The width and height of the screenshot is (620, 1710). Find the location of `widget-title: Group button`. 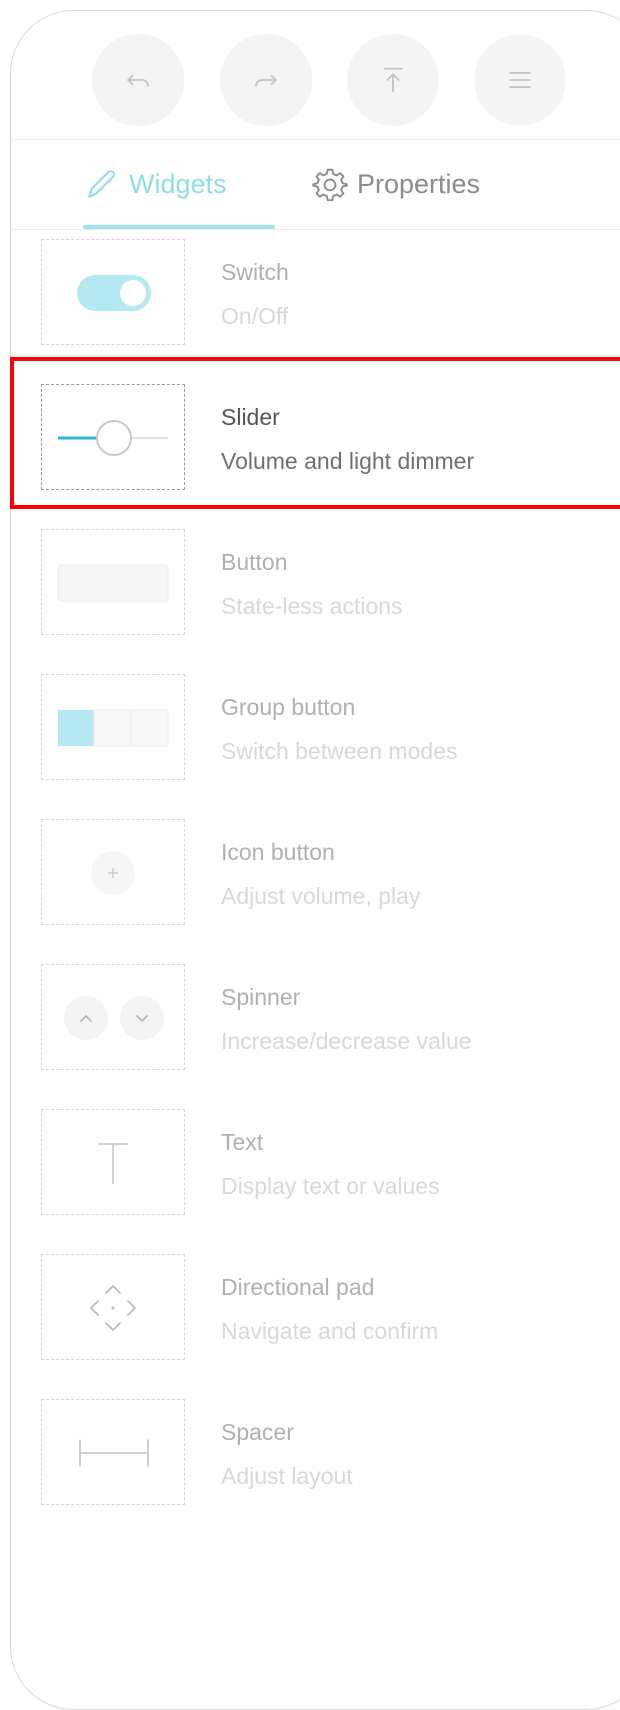

widget-title: Group button is located at coordinates (288, 707).